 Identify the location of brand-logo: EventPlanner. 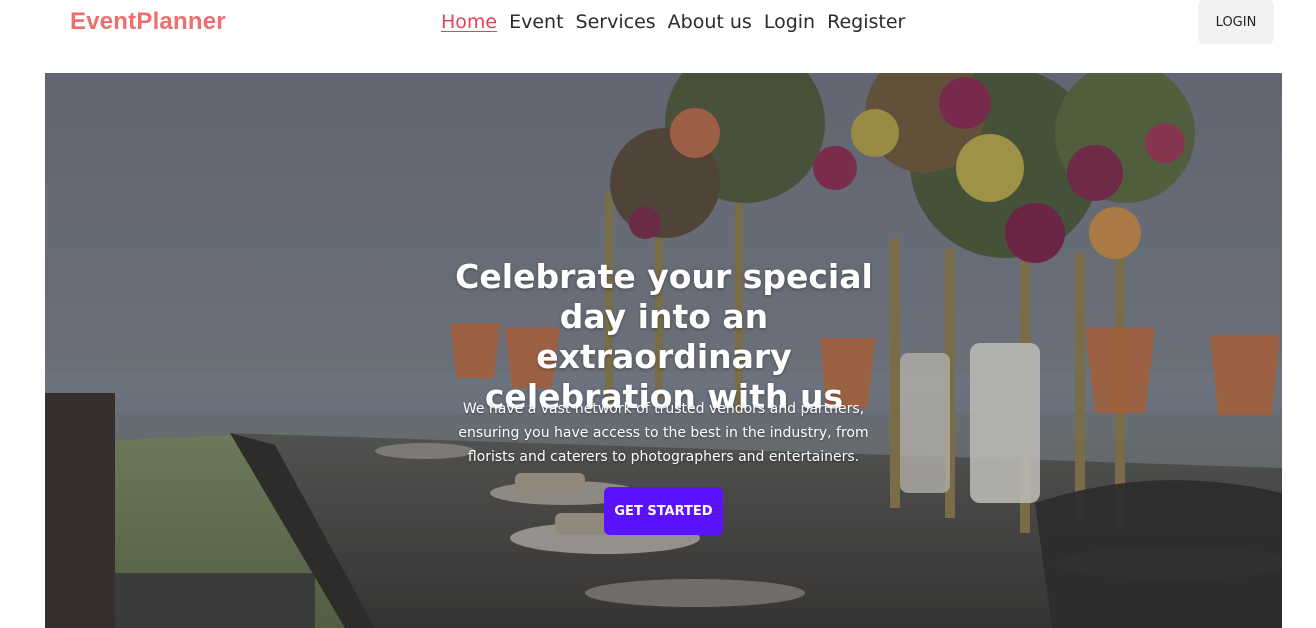
(148, 22).